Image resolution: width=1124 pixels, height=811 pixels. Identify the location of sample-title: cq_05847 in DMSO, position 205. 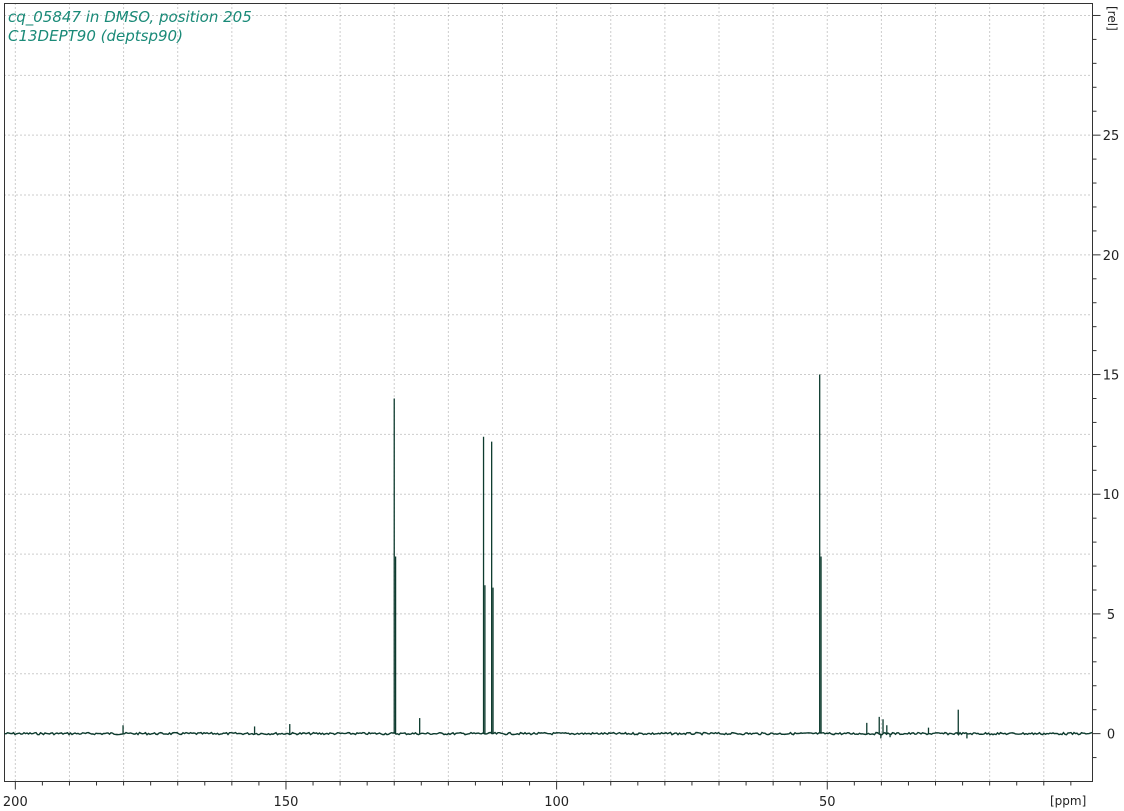
(130, 17).